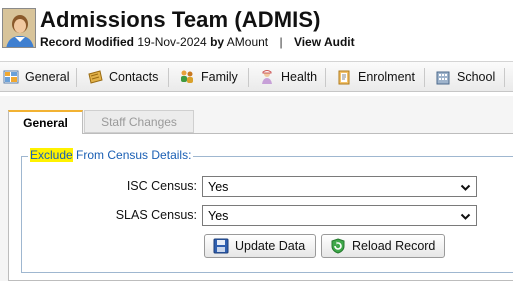 This screenshot has height=281, width=513. I want to click on person-photo-icon, so click(19, 28).